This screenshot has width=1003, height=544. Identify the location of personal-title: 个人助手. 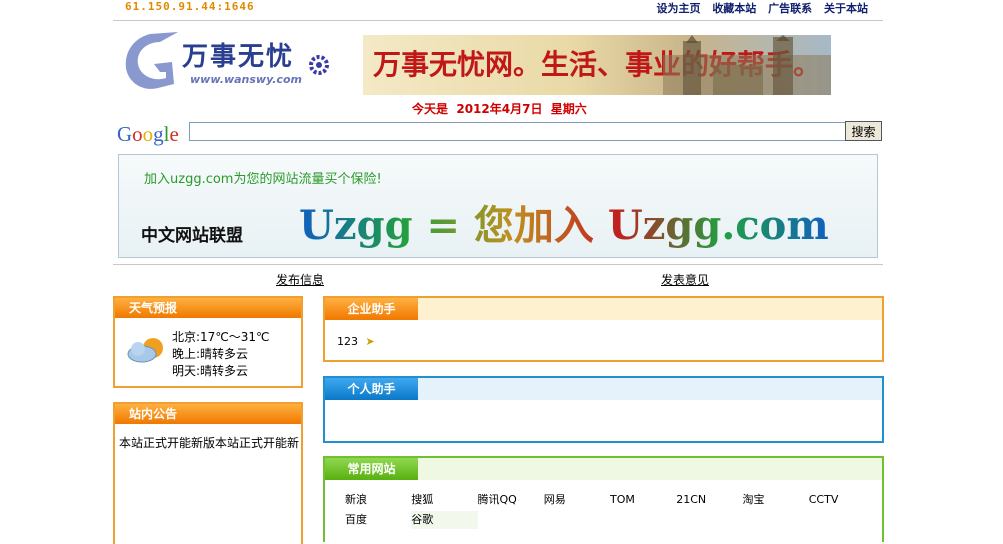
(371, 389).